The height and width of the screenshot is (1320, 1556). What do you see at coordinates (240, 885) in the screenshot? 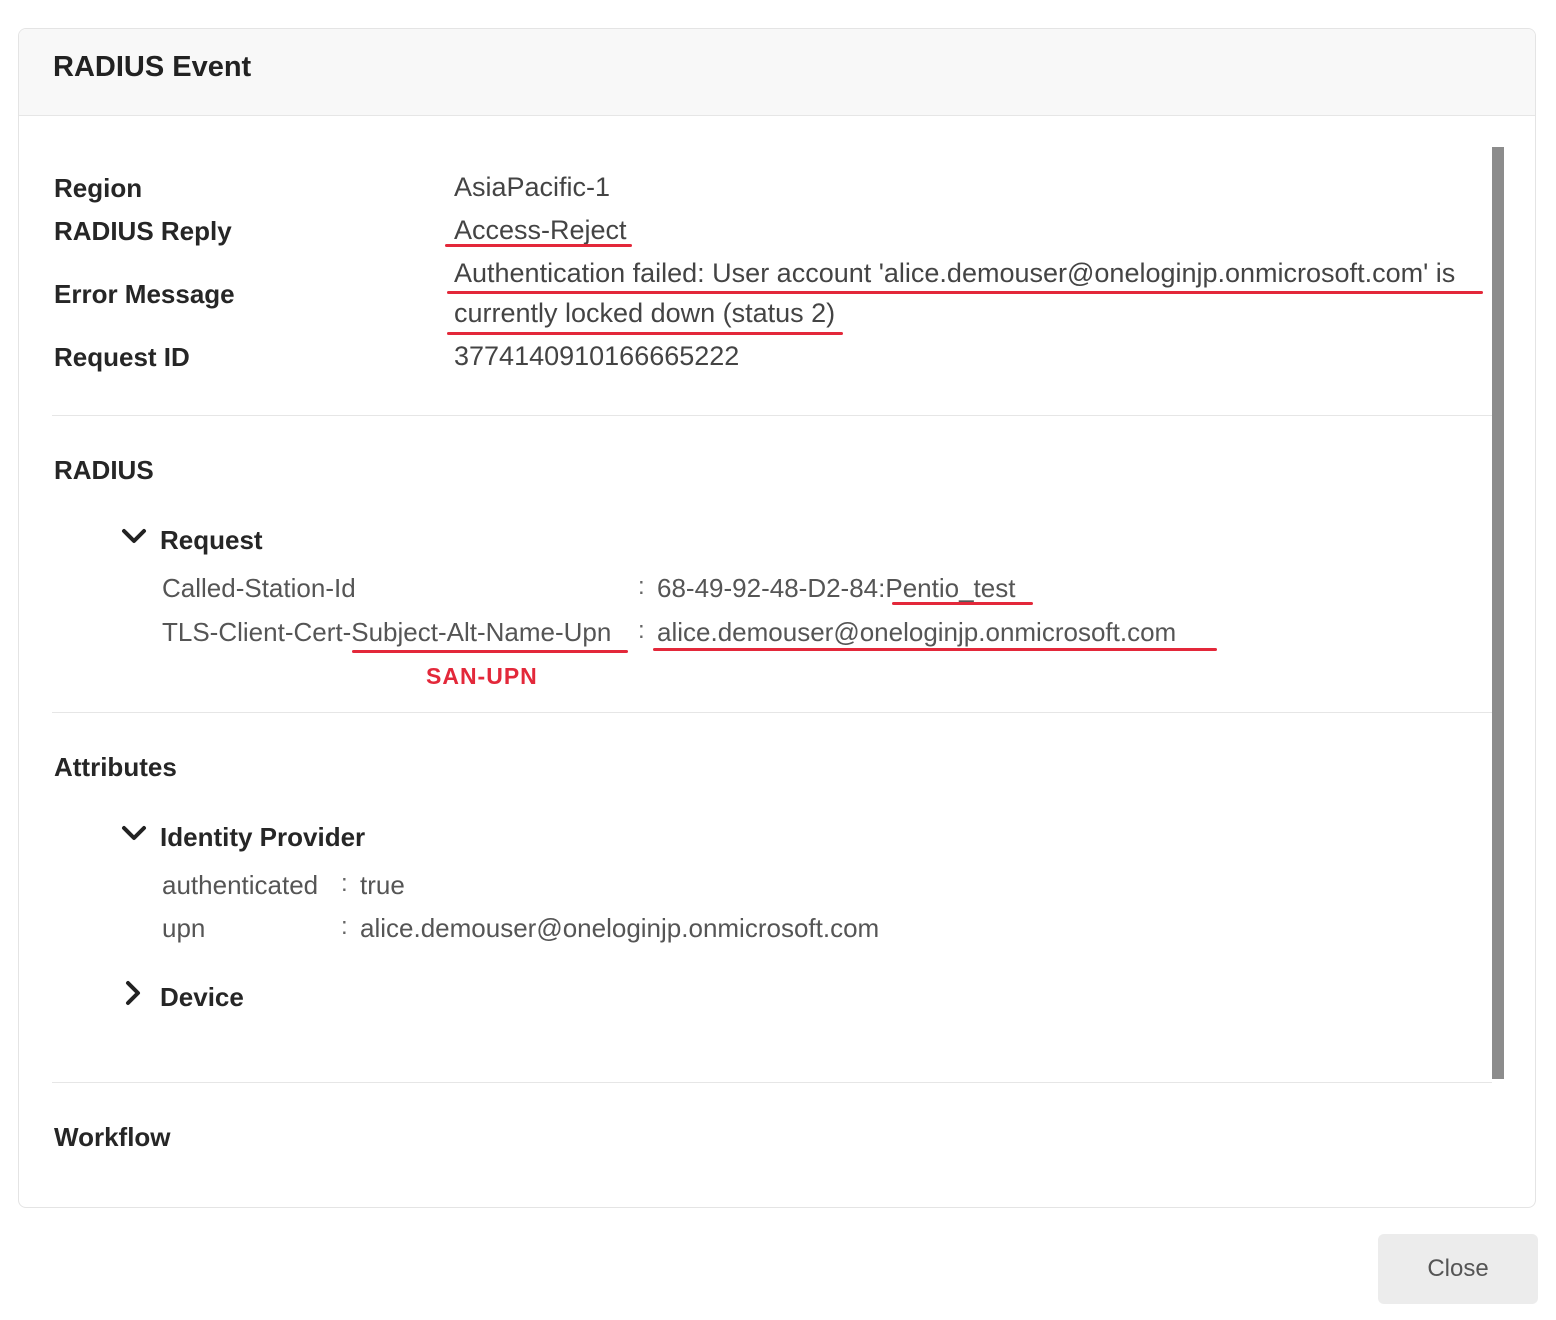
I see `authenticated-label: authenticated` at bounding box center [240, 885].